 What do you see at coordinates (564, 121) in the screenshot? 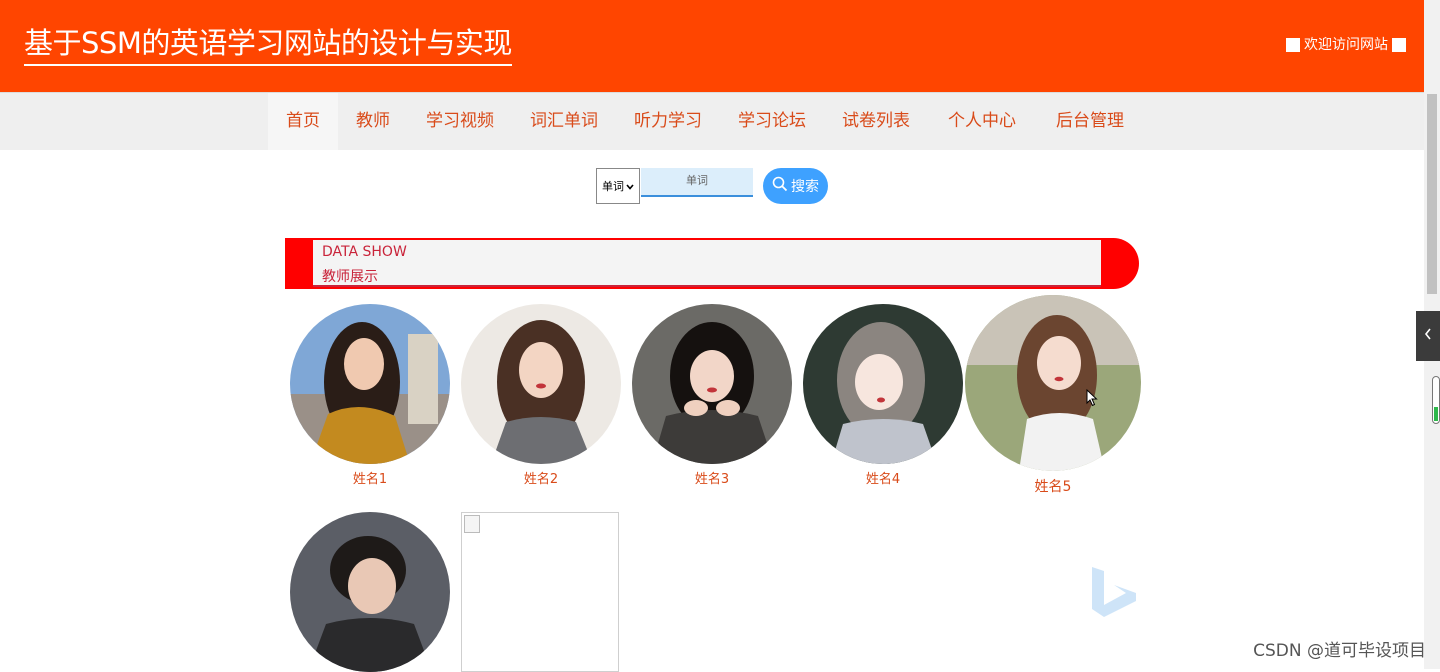
I see `nav-item-vocabulary: 词汇单词` at bounding box center [564, 121].